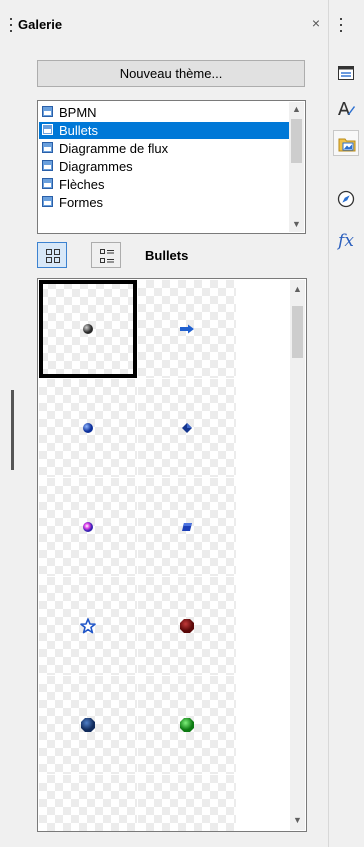 This screenshot has height=847, width=364. What do you see at coordinates (165, 112) in the screenshot?
I see `theme-item-bpmn: BPMN` at bounding box center [165, 112].